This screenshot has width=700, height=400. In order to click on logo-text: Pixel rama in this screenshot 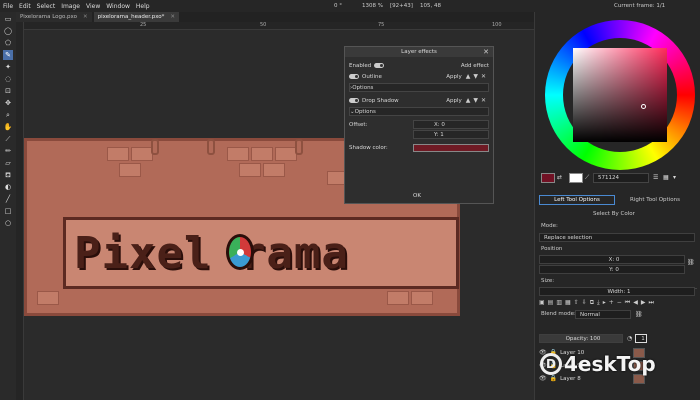, I will do `click(211, 253)`.